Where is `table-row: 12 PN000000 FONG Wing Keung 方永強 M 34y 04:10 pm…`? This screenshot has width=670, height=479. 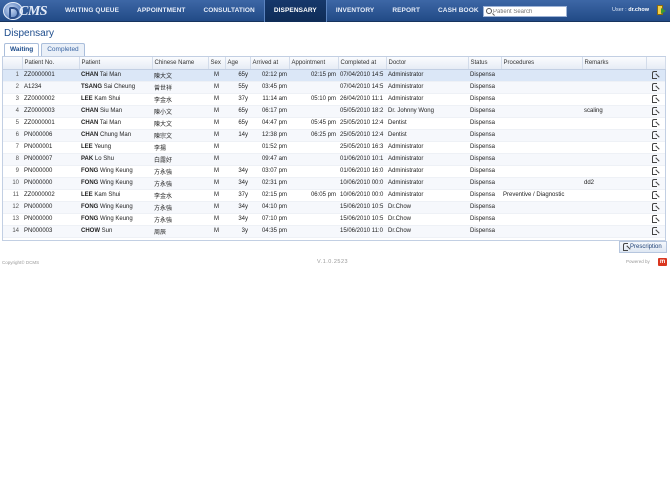
table-row: 12 PN000000 FONG Wing Keung 方永強 M 34y 04:10 pm… is located at coordinates (334, 207).